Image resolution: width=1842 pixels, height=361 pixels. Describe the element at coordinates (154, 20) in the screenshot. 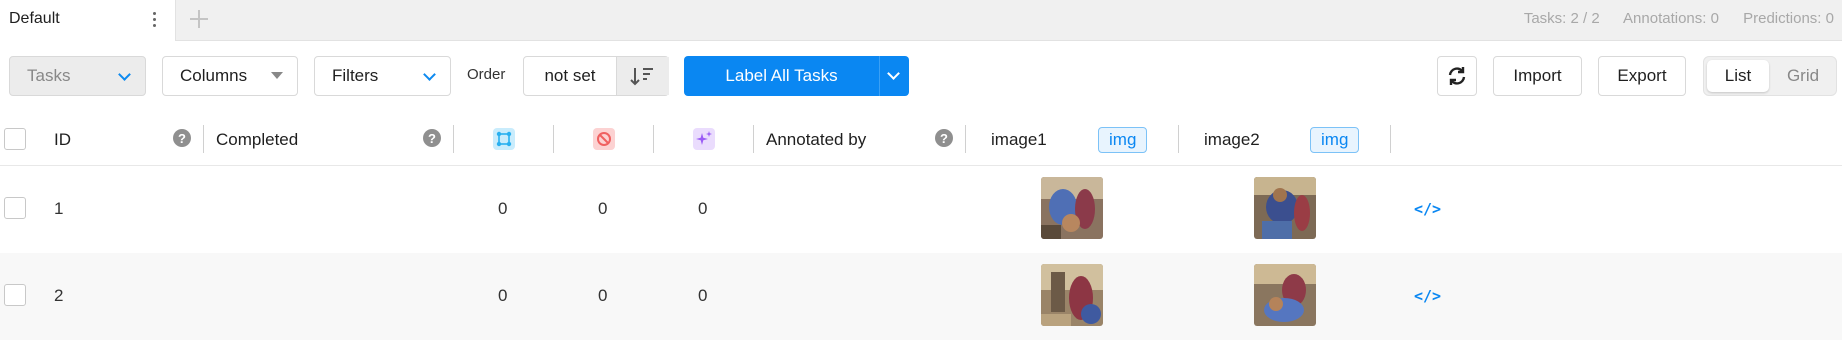

I see `more-vertical-icon` at that location.